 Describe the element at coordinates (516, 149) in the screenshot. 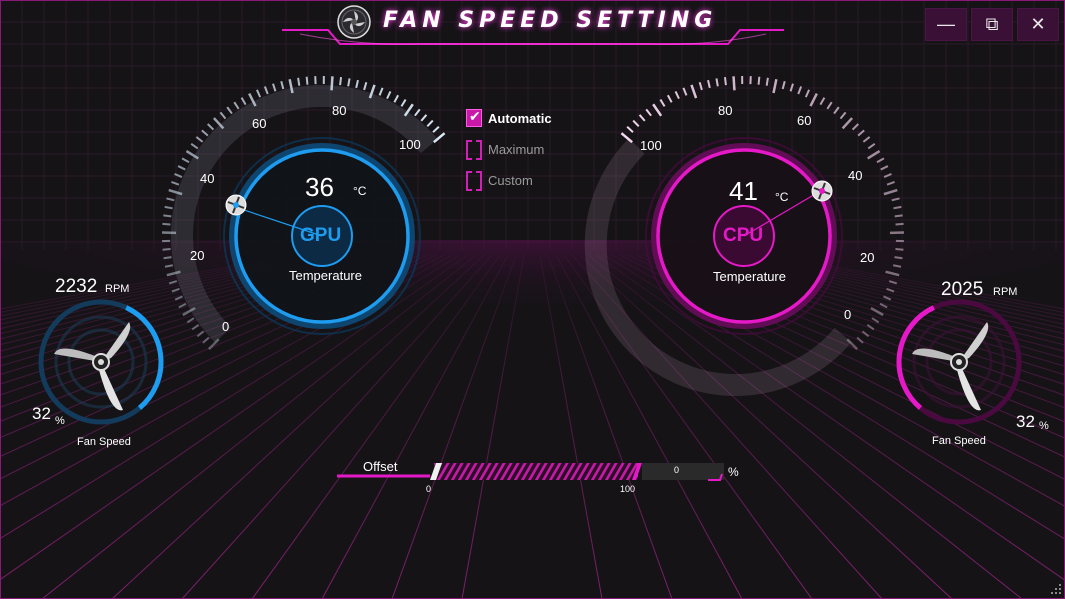

I see `maximum-label: Maximum` at that location.